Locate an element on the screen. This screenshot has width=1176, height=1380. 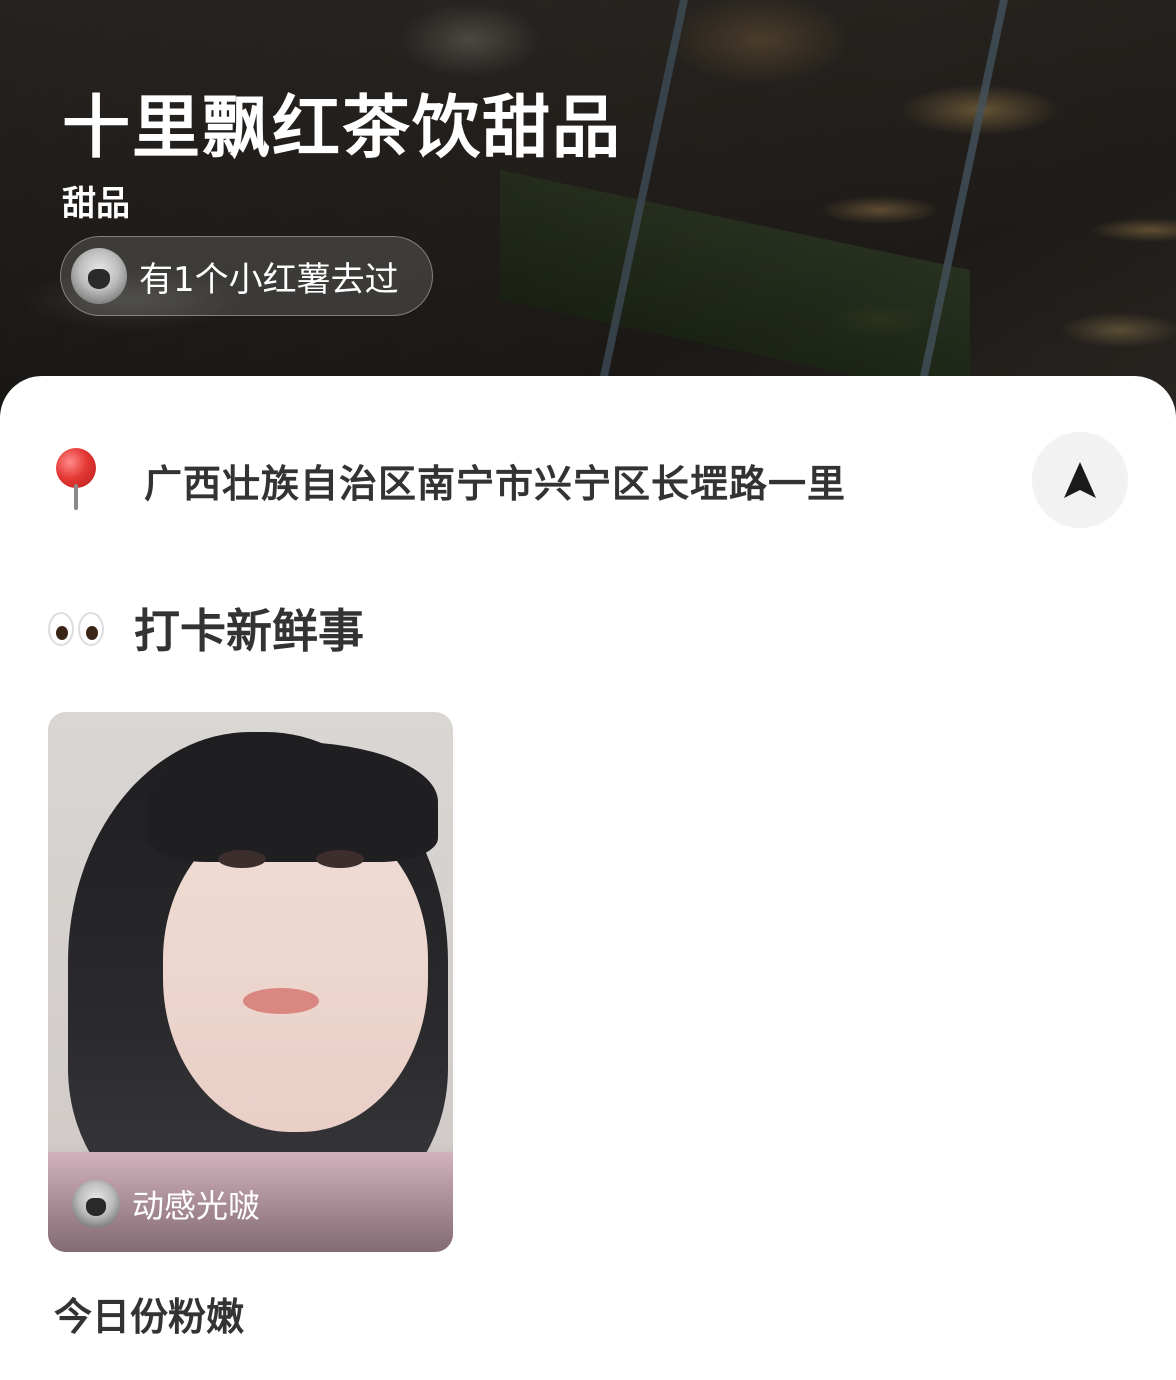
store-title: 十里飘红茶饮甜品 is located at coordinates (342, 128).